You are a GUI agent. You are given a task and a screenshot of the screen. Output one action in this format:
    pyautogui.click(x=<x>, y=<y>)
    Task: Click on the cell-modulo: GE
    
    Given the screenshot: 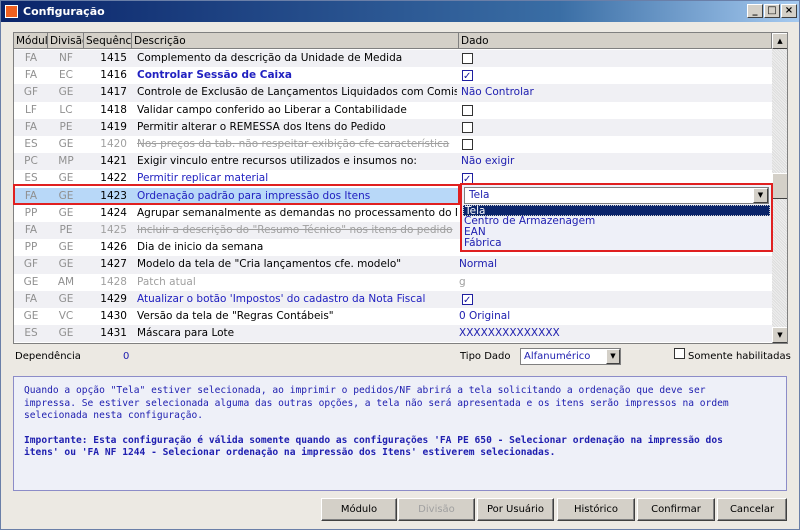 What is the action you would take?
    pyautogui.click(x=31, y=281)
    